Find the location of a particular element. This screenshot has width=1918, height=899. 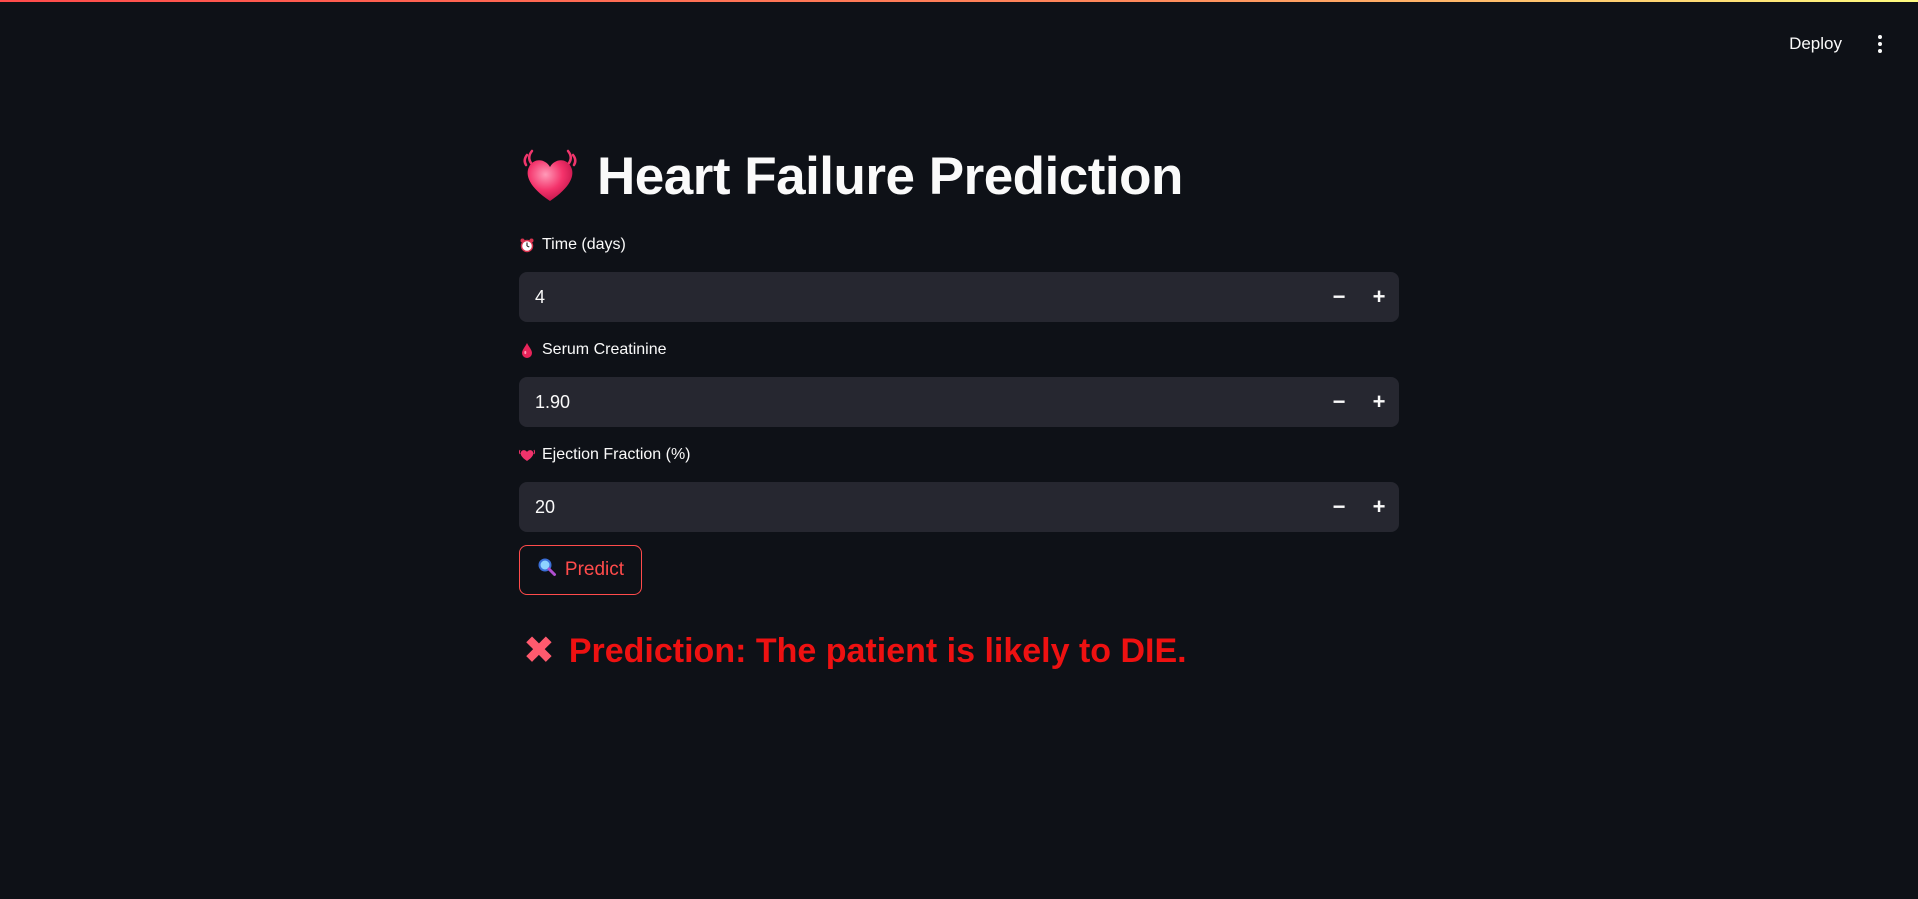

serum-creatinine-field: Serum Creatinine − + is located at coordinates (959, 383).